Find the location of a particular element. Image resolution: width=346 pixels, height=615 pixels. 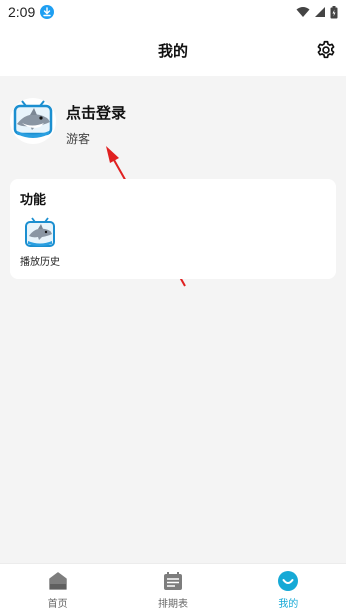

nav-label-schedule: 排期表 is located at coordinates (172, 604).